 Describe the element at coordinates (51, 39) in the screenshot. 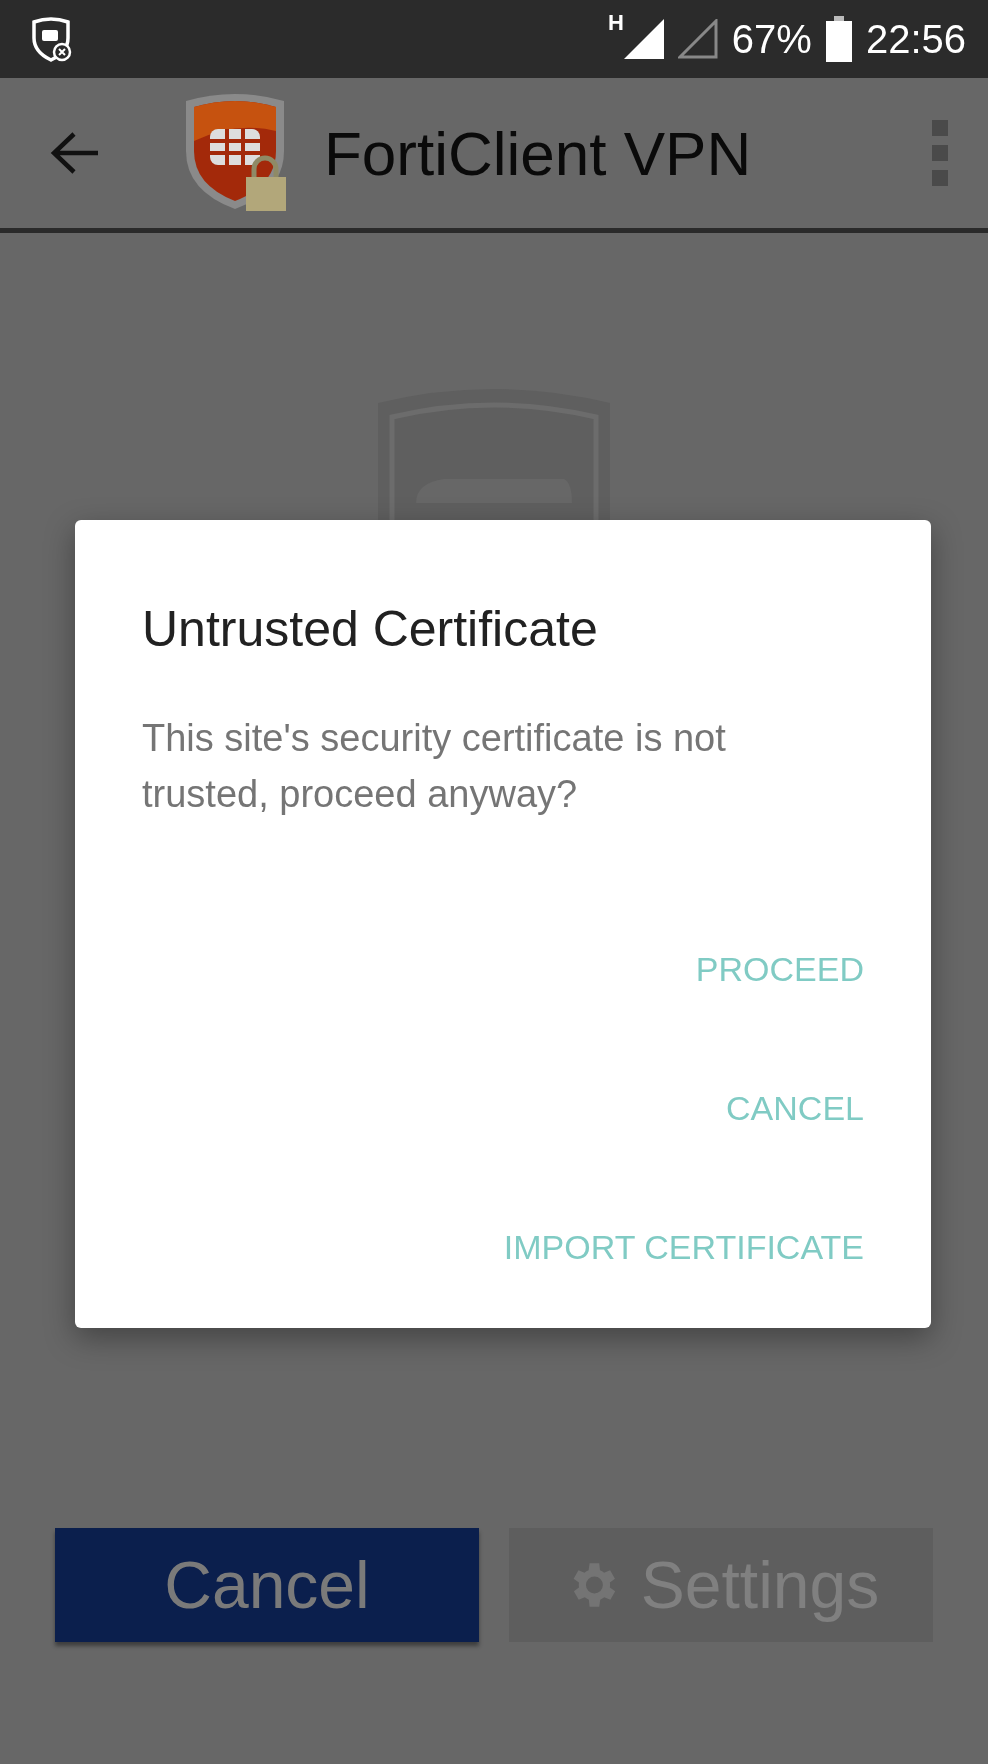

I see `shield-notification-icon` at that location.